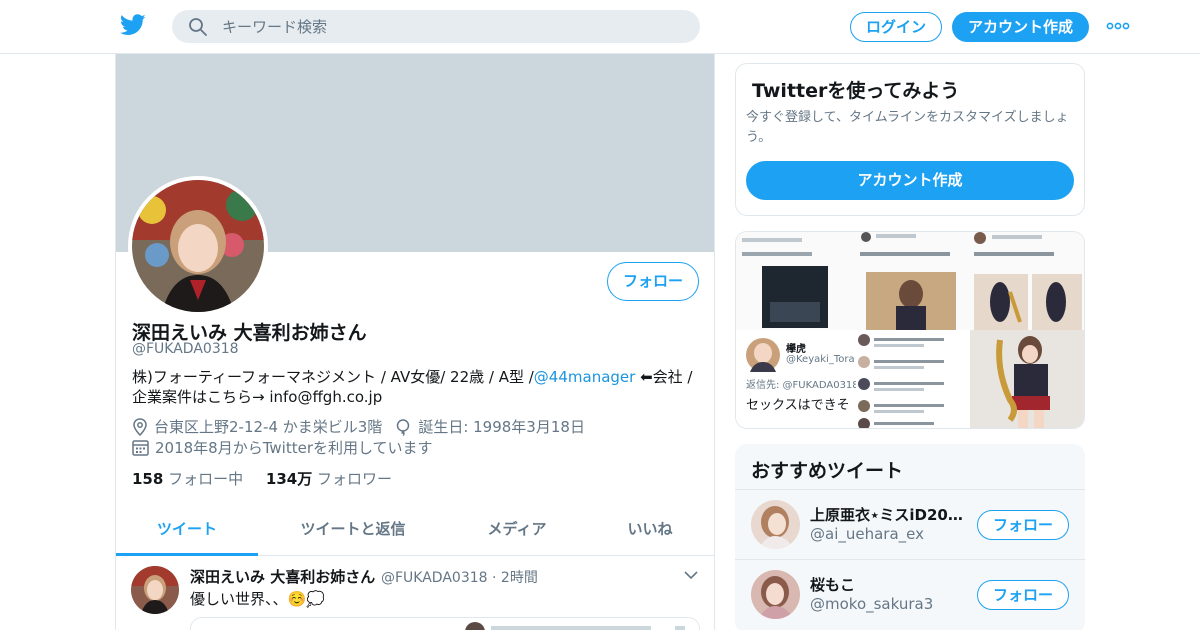 The height and width of the screenshot is (630, 1200). I want to click on tab-tweets-and-replies: ツイートと返信, so click(353, 531).